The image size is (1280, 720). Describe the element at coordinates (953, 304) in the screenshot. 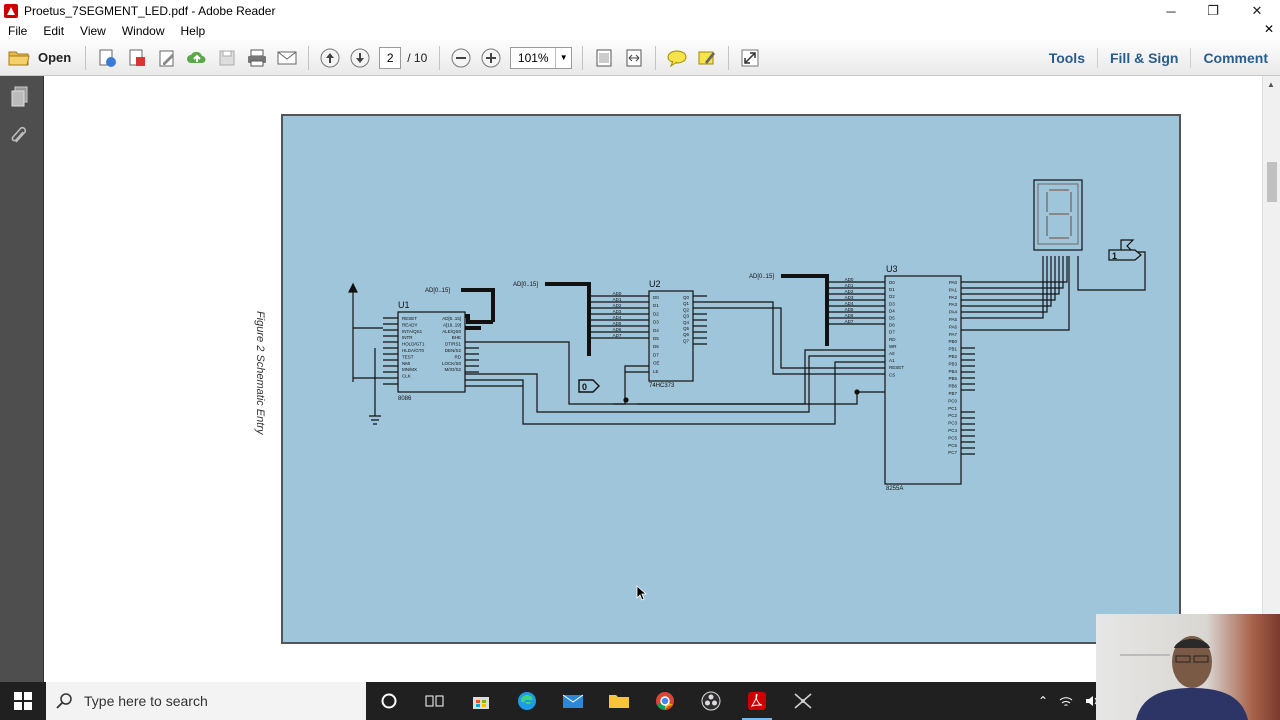

I see `u3-pin-label: PA3` at that location.